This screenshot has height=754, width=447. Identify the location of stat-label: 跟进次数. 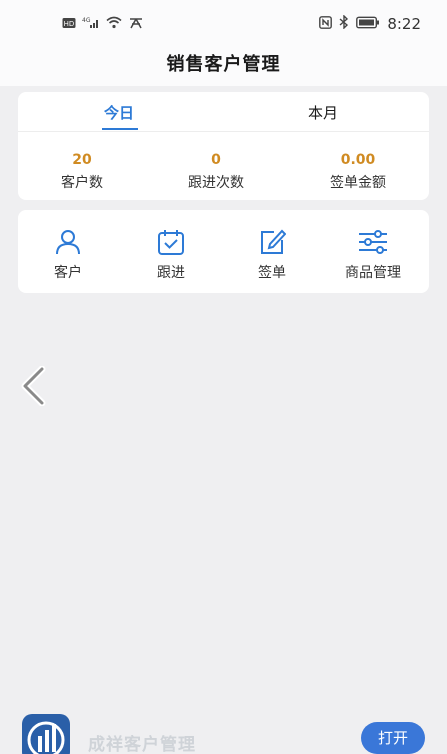
(216, 183).